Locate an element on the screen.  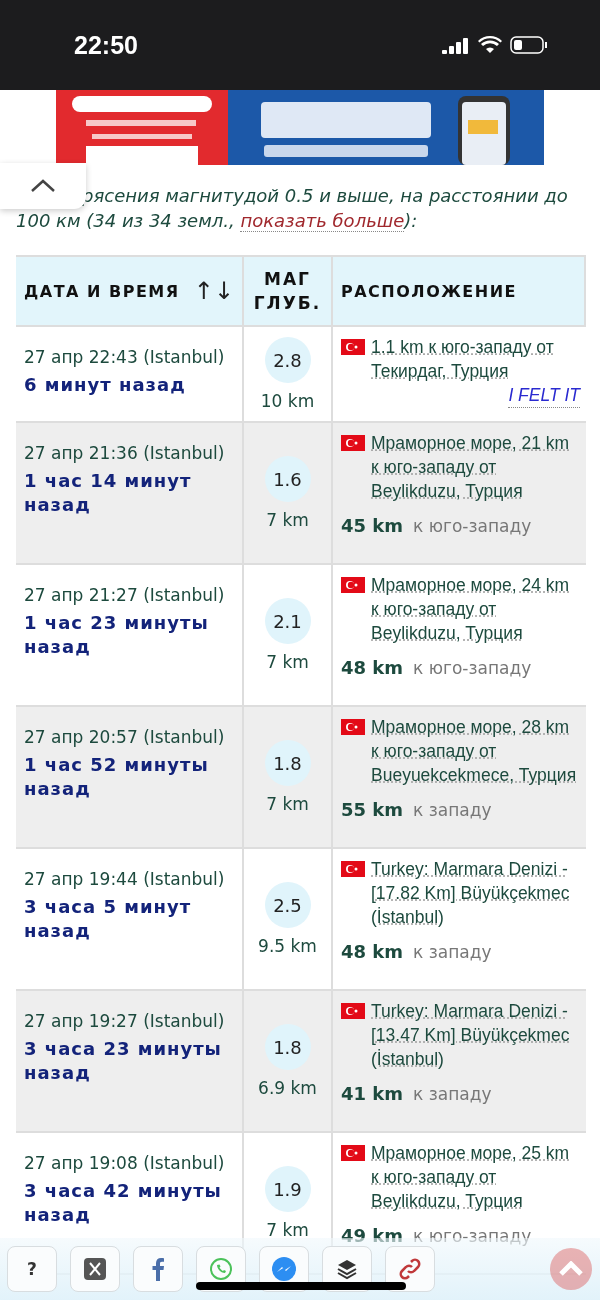
i-felt-it-link: I FELT IT is located at coordinates (544, 395).